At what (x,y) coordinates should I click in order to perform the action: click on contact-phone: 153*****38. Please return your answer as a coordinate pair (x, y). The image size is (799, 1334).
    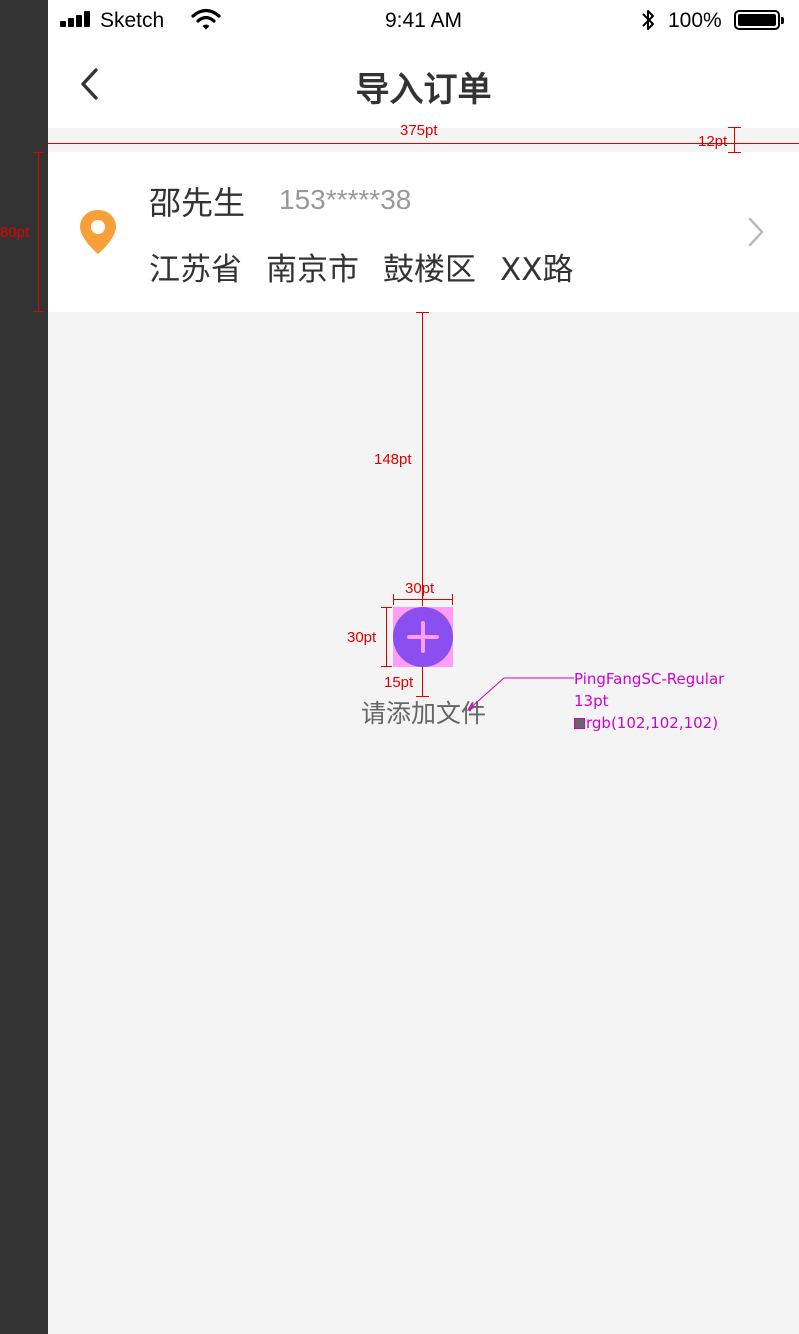
    Looking at the image, I should click on (345, 199).